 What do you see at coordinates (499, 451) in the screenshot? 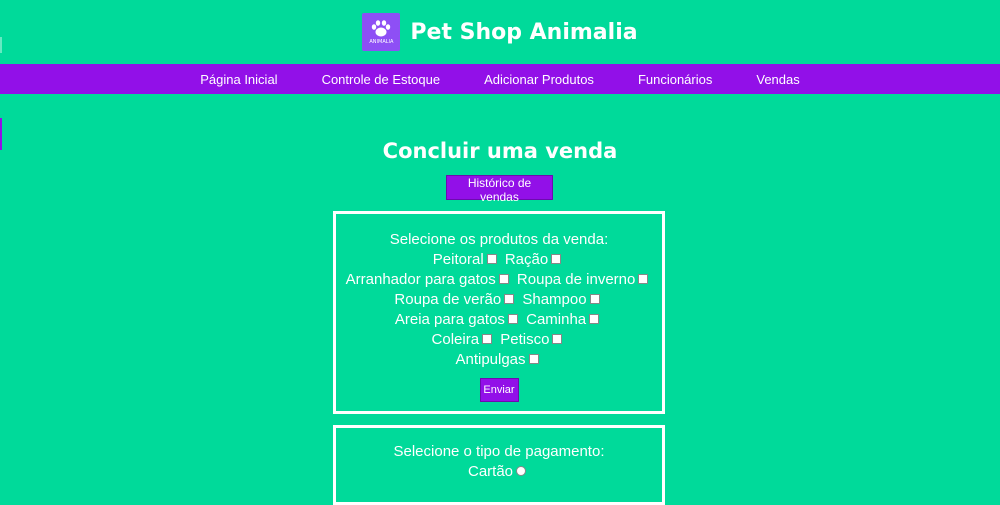
I see `payment-prompt: Selecione o tipo de pagamento:` at bounding box center [499, 451].